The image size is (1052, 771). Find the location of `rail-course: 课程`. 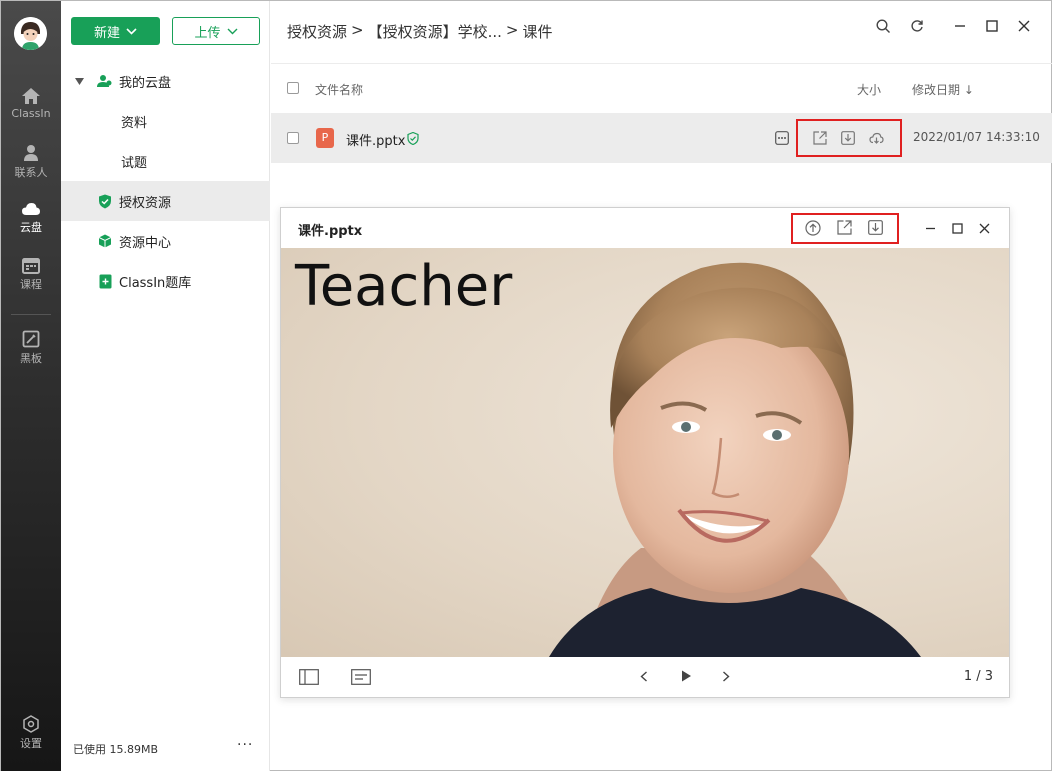

rail-course: 课程 is located at coordinates (31, 281).